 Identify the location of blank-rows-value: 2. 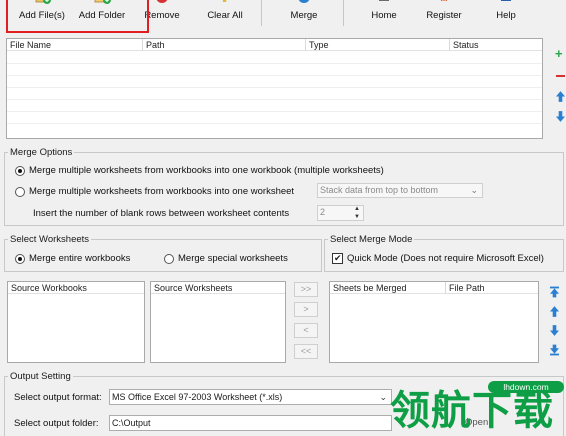
(323, 212).